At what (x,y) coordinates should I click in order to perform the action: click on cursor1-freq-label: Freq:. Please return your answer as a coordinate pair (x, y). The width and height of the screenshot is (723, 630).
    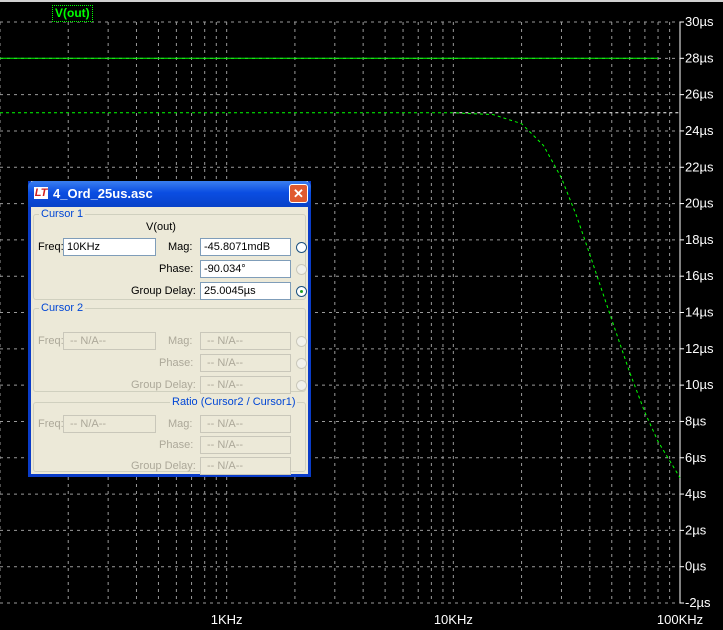
    Looking at the image, I should click on (51, 247).